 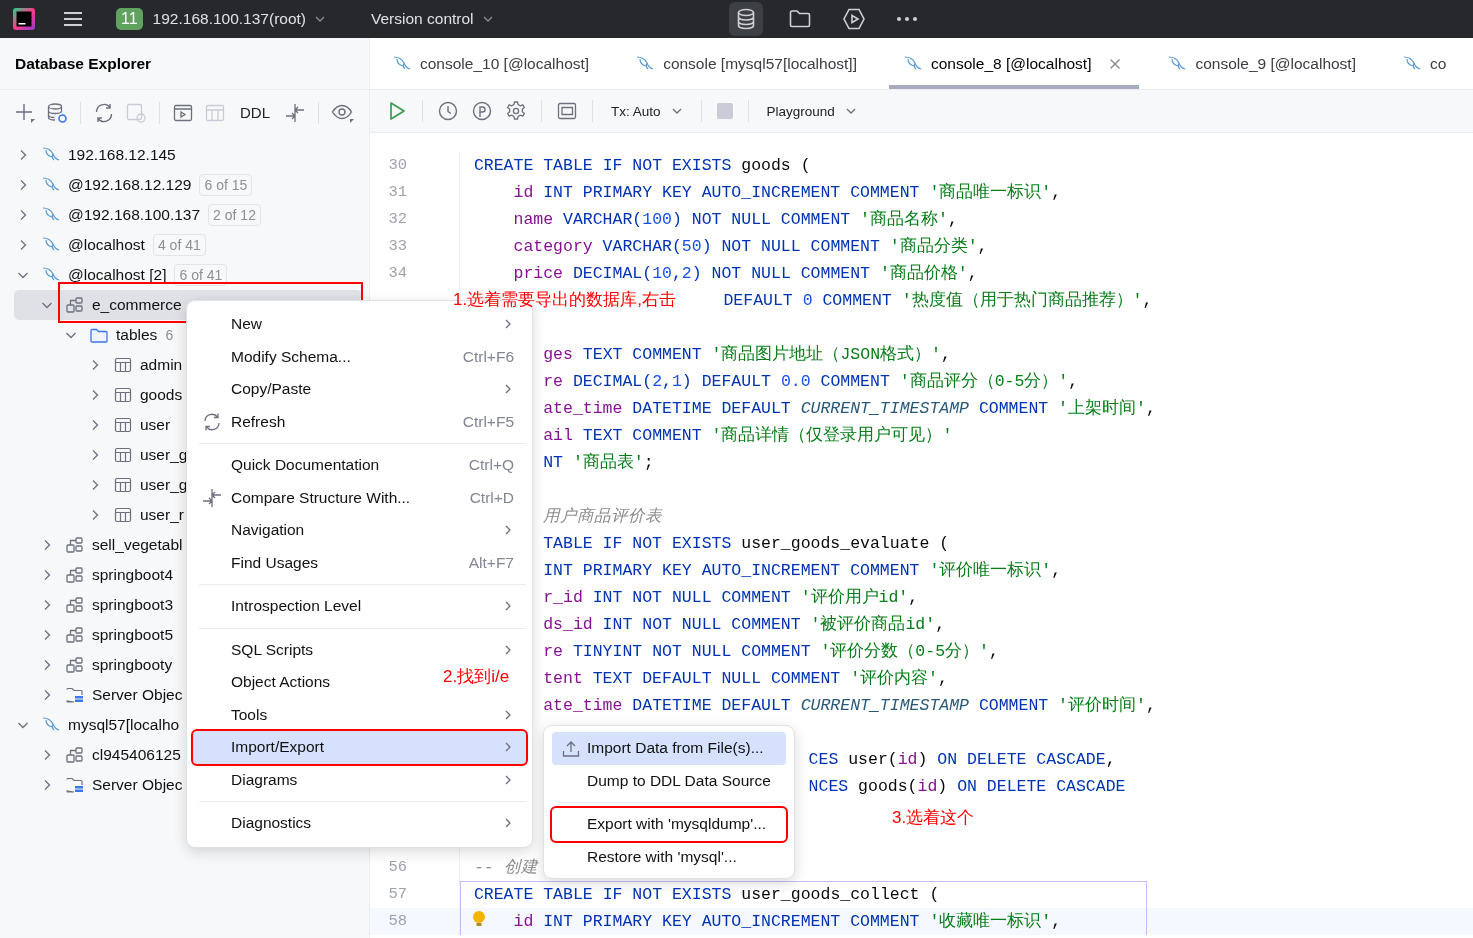 What do you see at coordinates (598, 462) in the screenshot?
I see `code-line: NT '商品表';` at bounding box center [598, 462].